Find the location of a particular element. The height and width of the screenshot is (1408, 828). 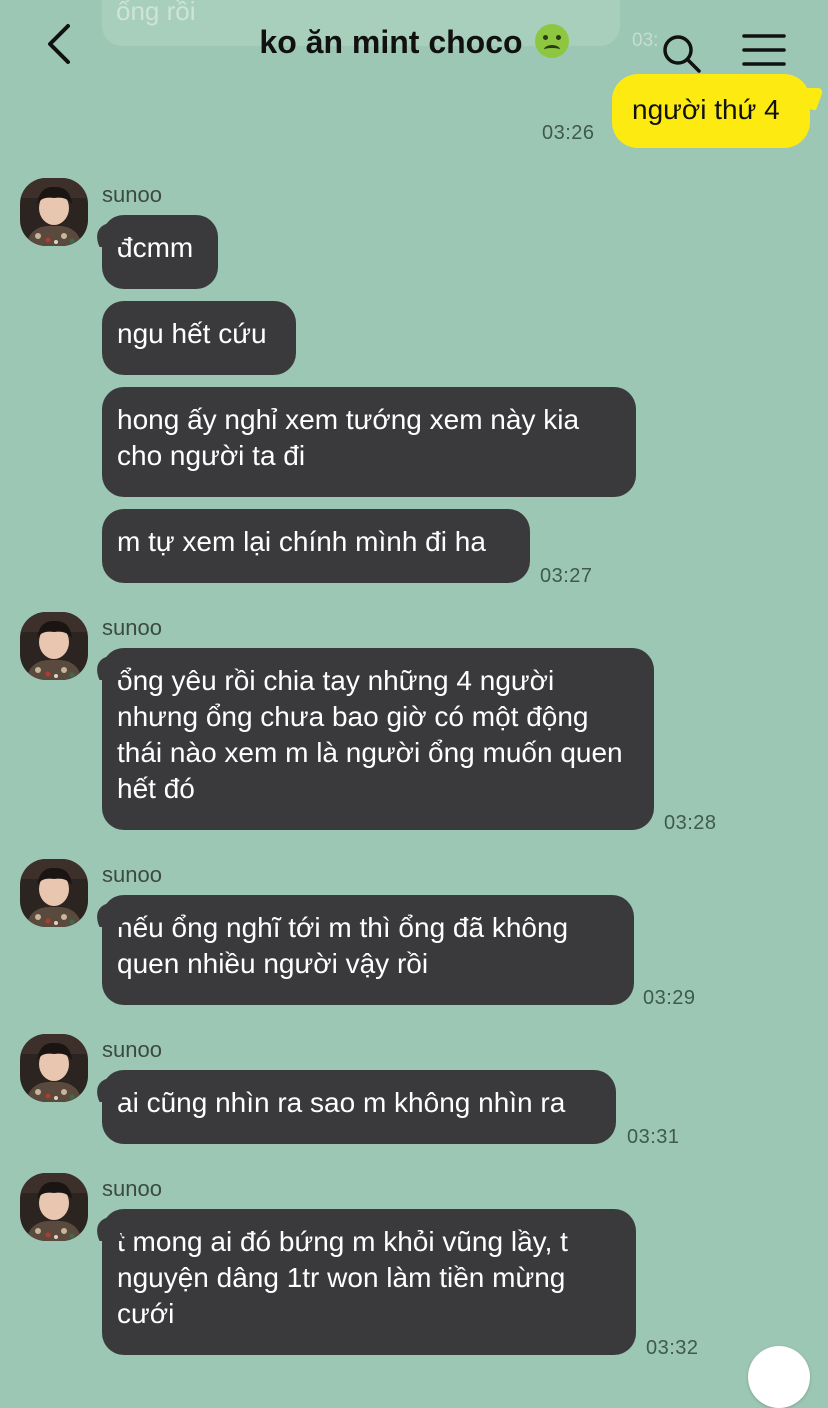

chat-title: ko ăn mint choco is located at coordinates (414, 42).